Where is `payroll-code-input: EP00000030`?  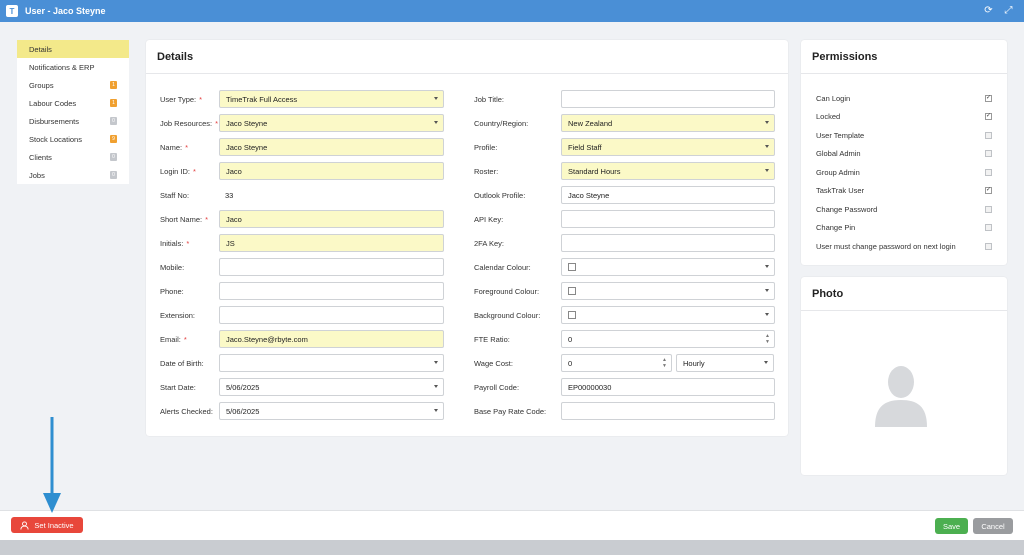 payroll-code-input: EP00000030 is located at coordinates (668, 387).